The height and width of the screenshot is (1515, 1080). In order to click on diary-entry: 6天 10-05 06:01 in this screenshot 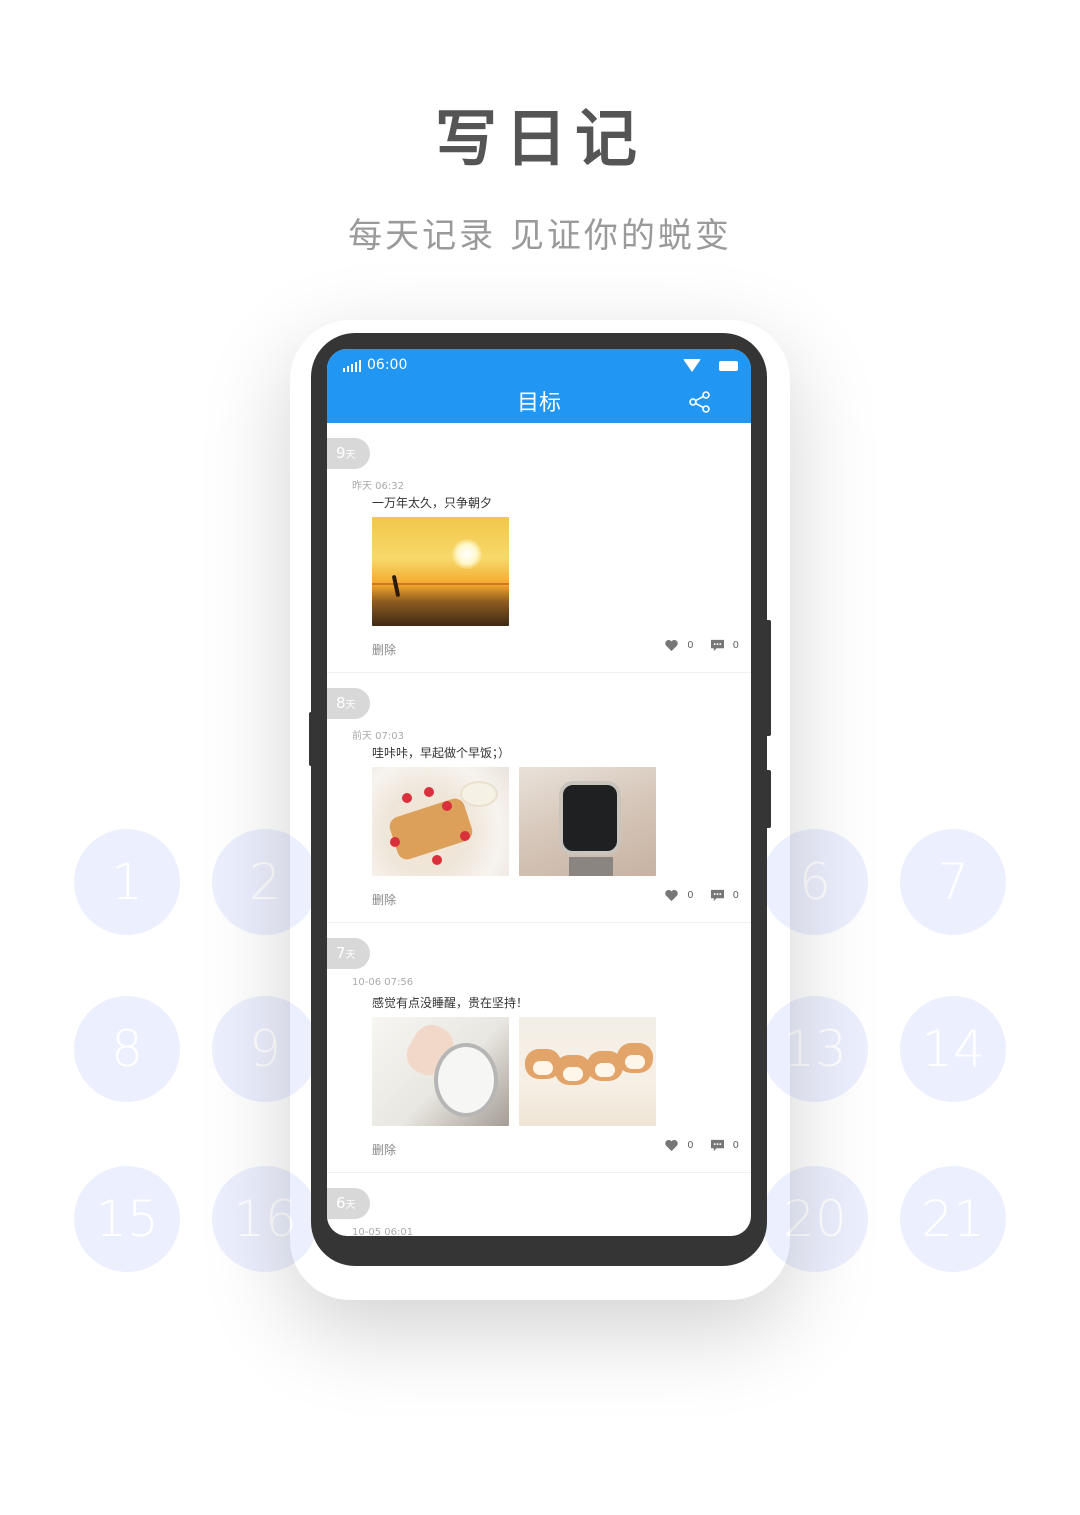, I will do `click(539, 1204)`.